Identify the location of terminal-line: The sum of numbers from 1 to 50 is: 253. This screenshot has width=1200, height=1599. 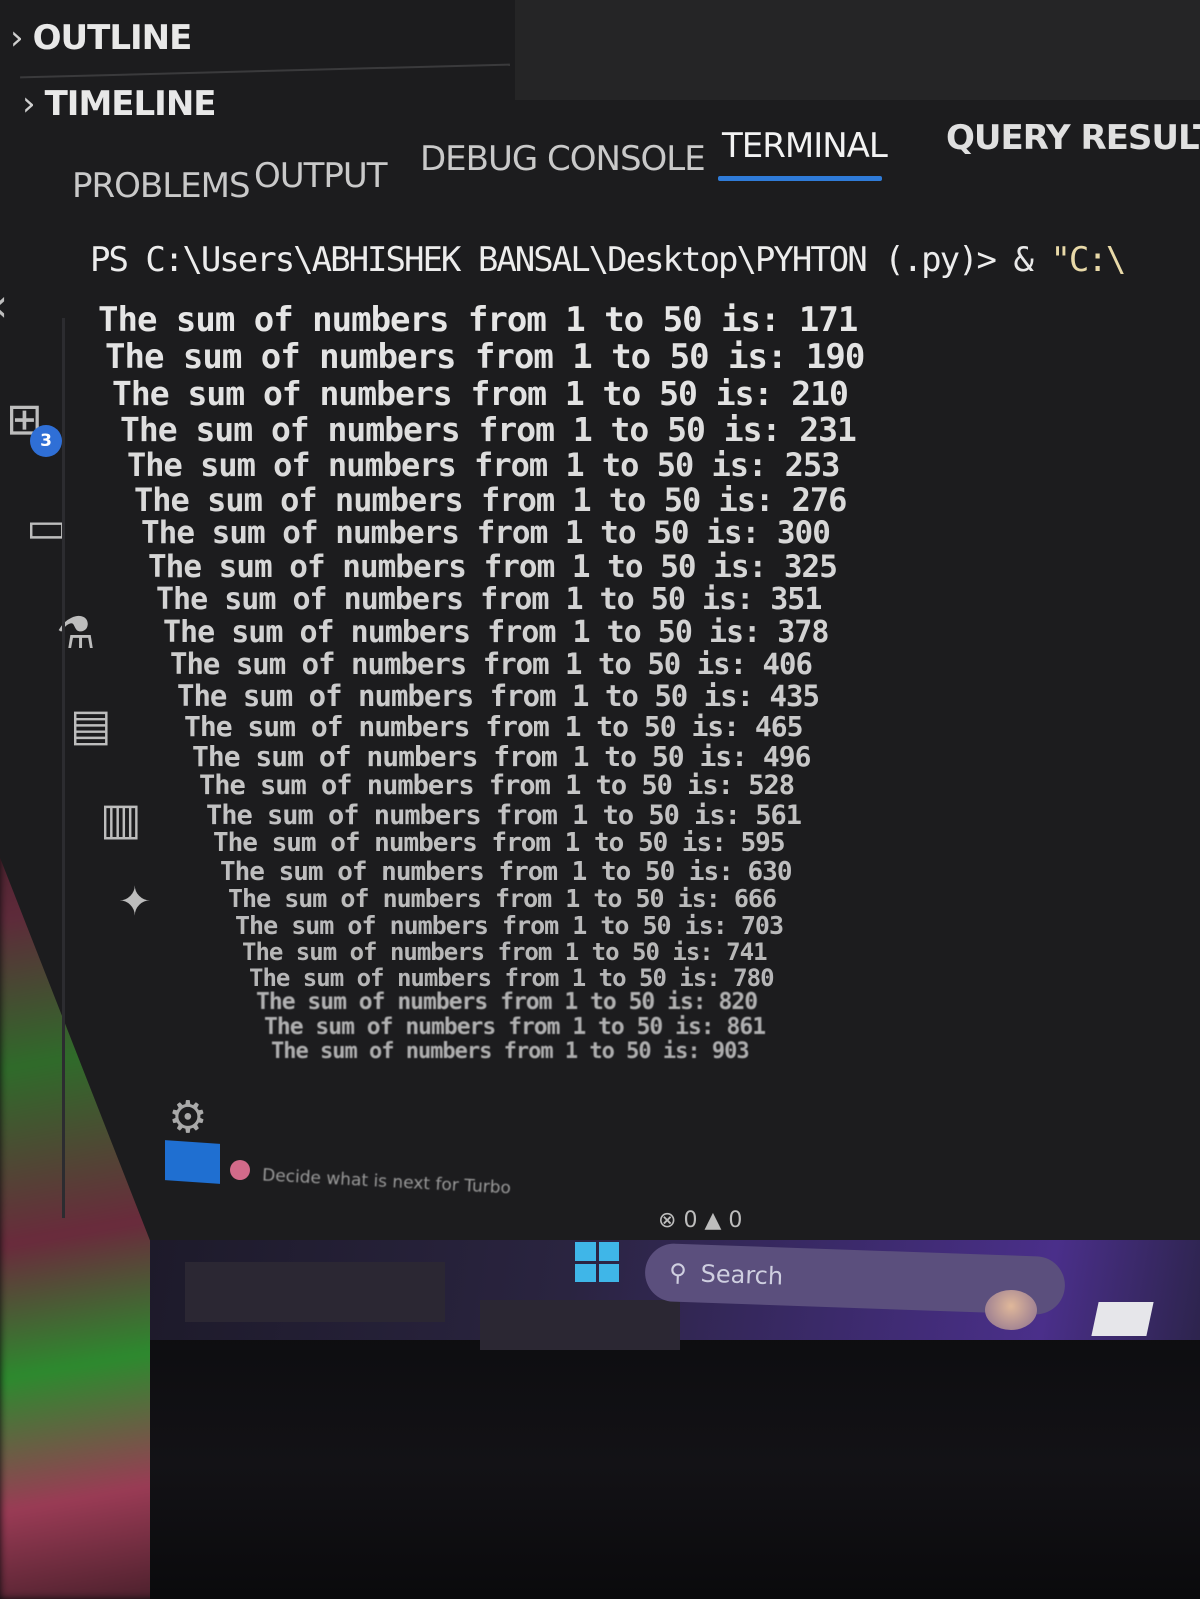
(483, 465).